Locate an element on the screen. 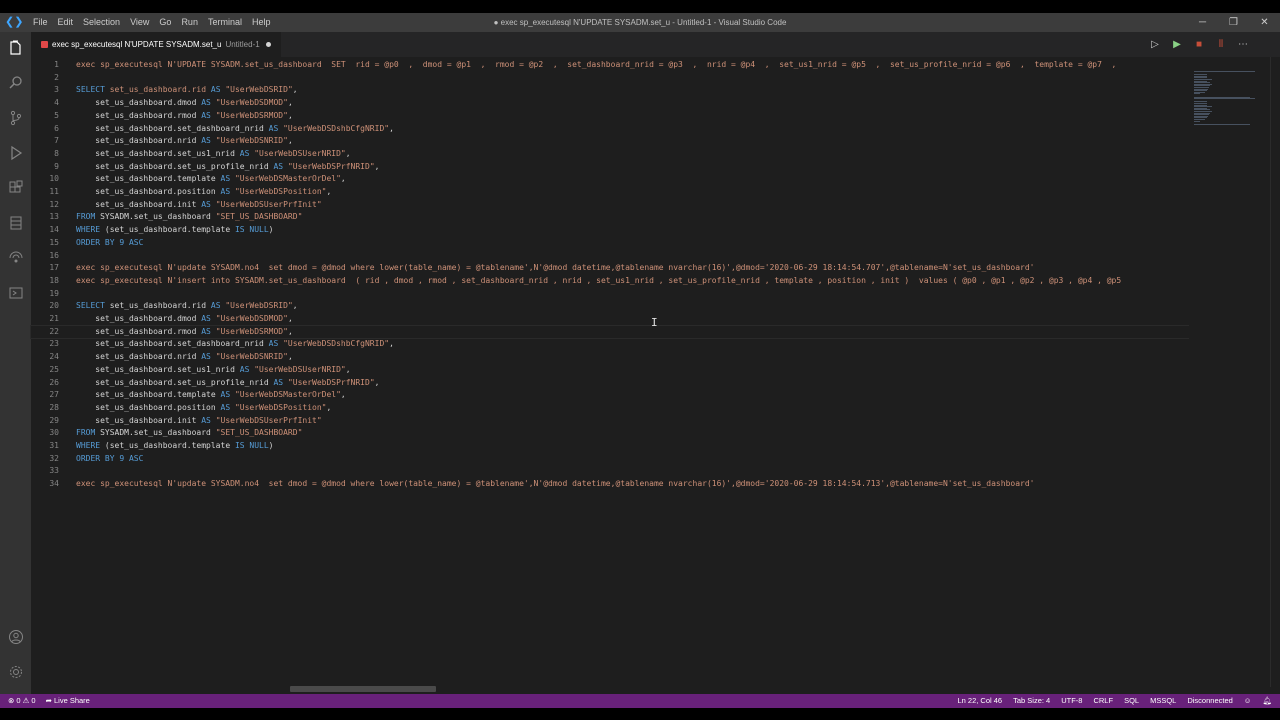 The height and width of the screenshot is (720, 1280). horizontal-scrollbar-thumb is located at coordinates (363, 689).